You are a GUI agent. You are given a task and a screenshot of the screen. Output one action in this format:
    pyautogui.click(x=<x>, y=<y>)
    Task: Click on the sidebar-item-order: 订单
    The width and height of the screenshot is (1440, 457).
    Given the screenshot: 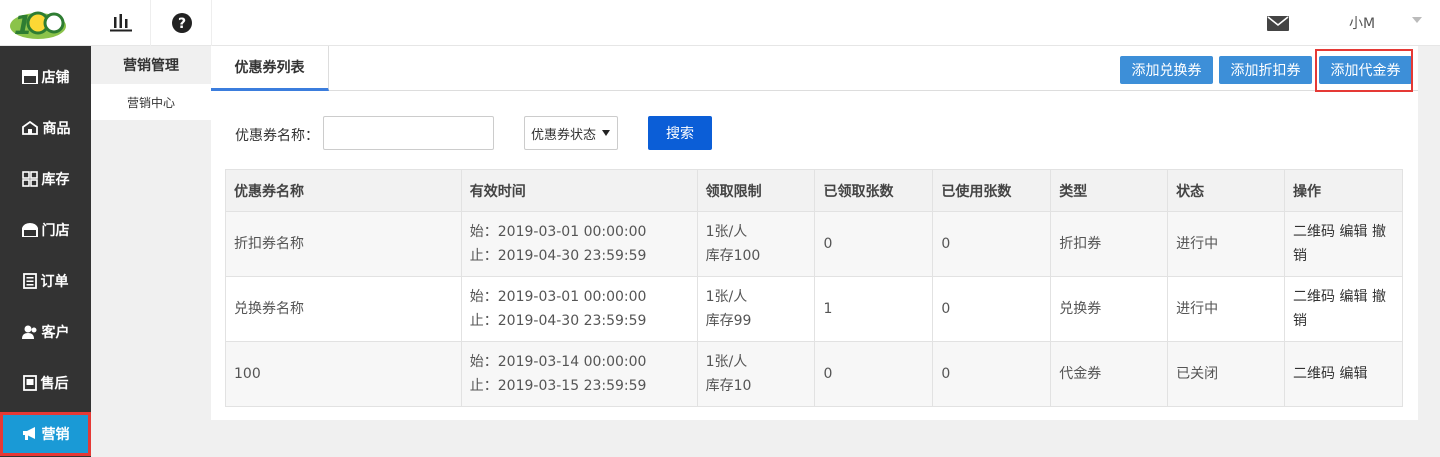 What is the action you would take?
    pyautogui.click(x=45, y=281)
    